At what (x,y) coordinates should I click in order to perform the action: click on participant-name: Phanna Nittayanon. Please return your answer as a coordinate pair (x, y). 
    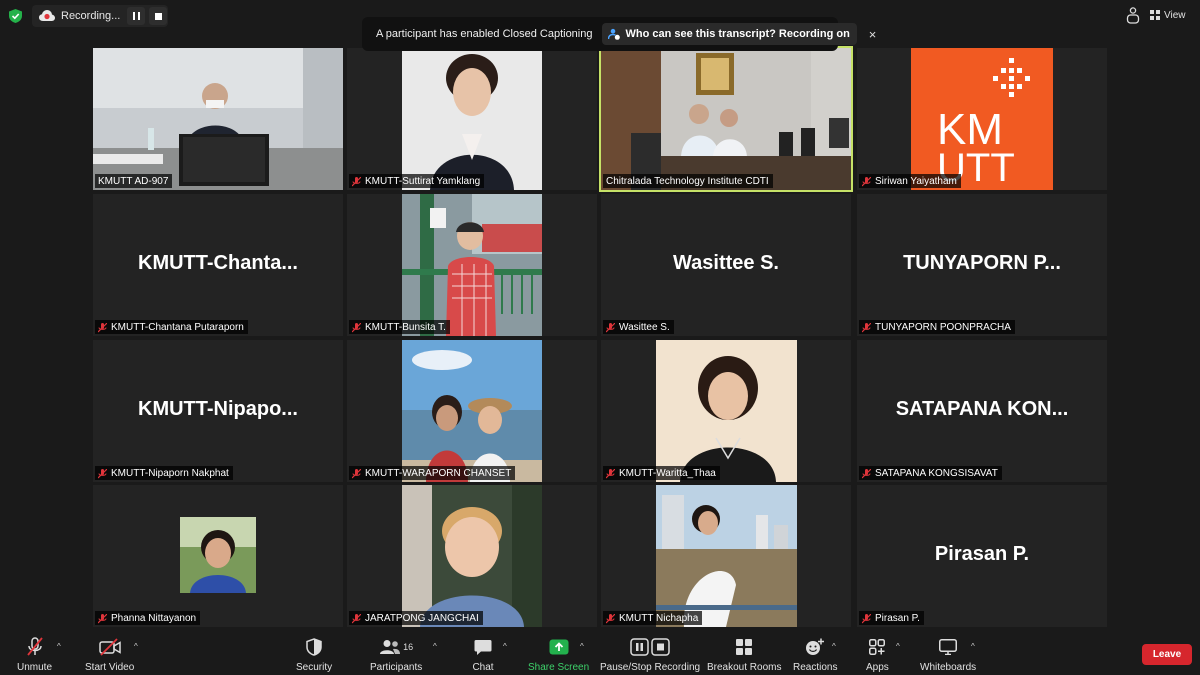
    Looking at the image, I should click on (154, 618).